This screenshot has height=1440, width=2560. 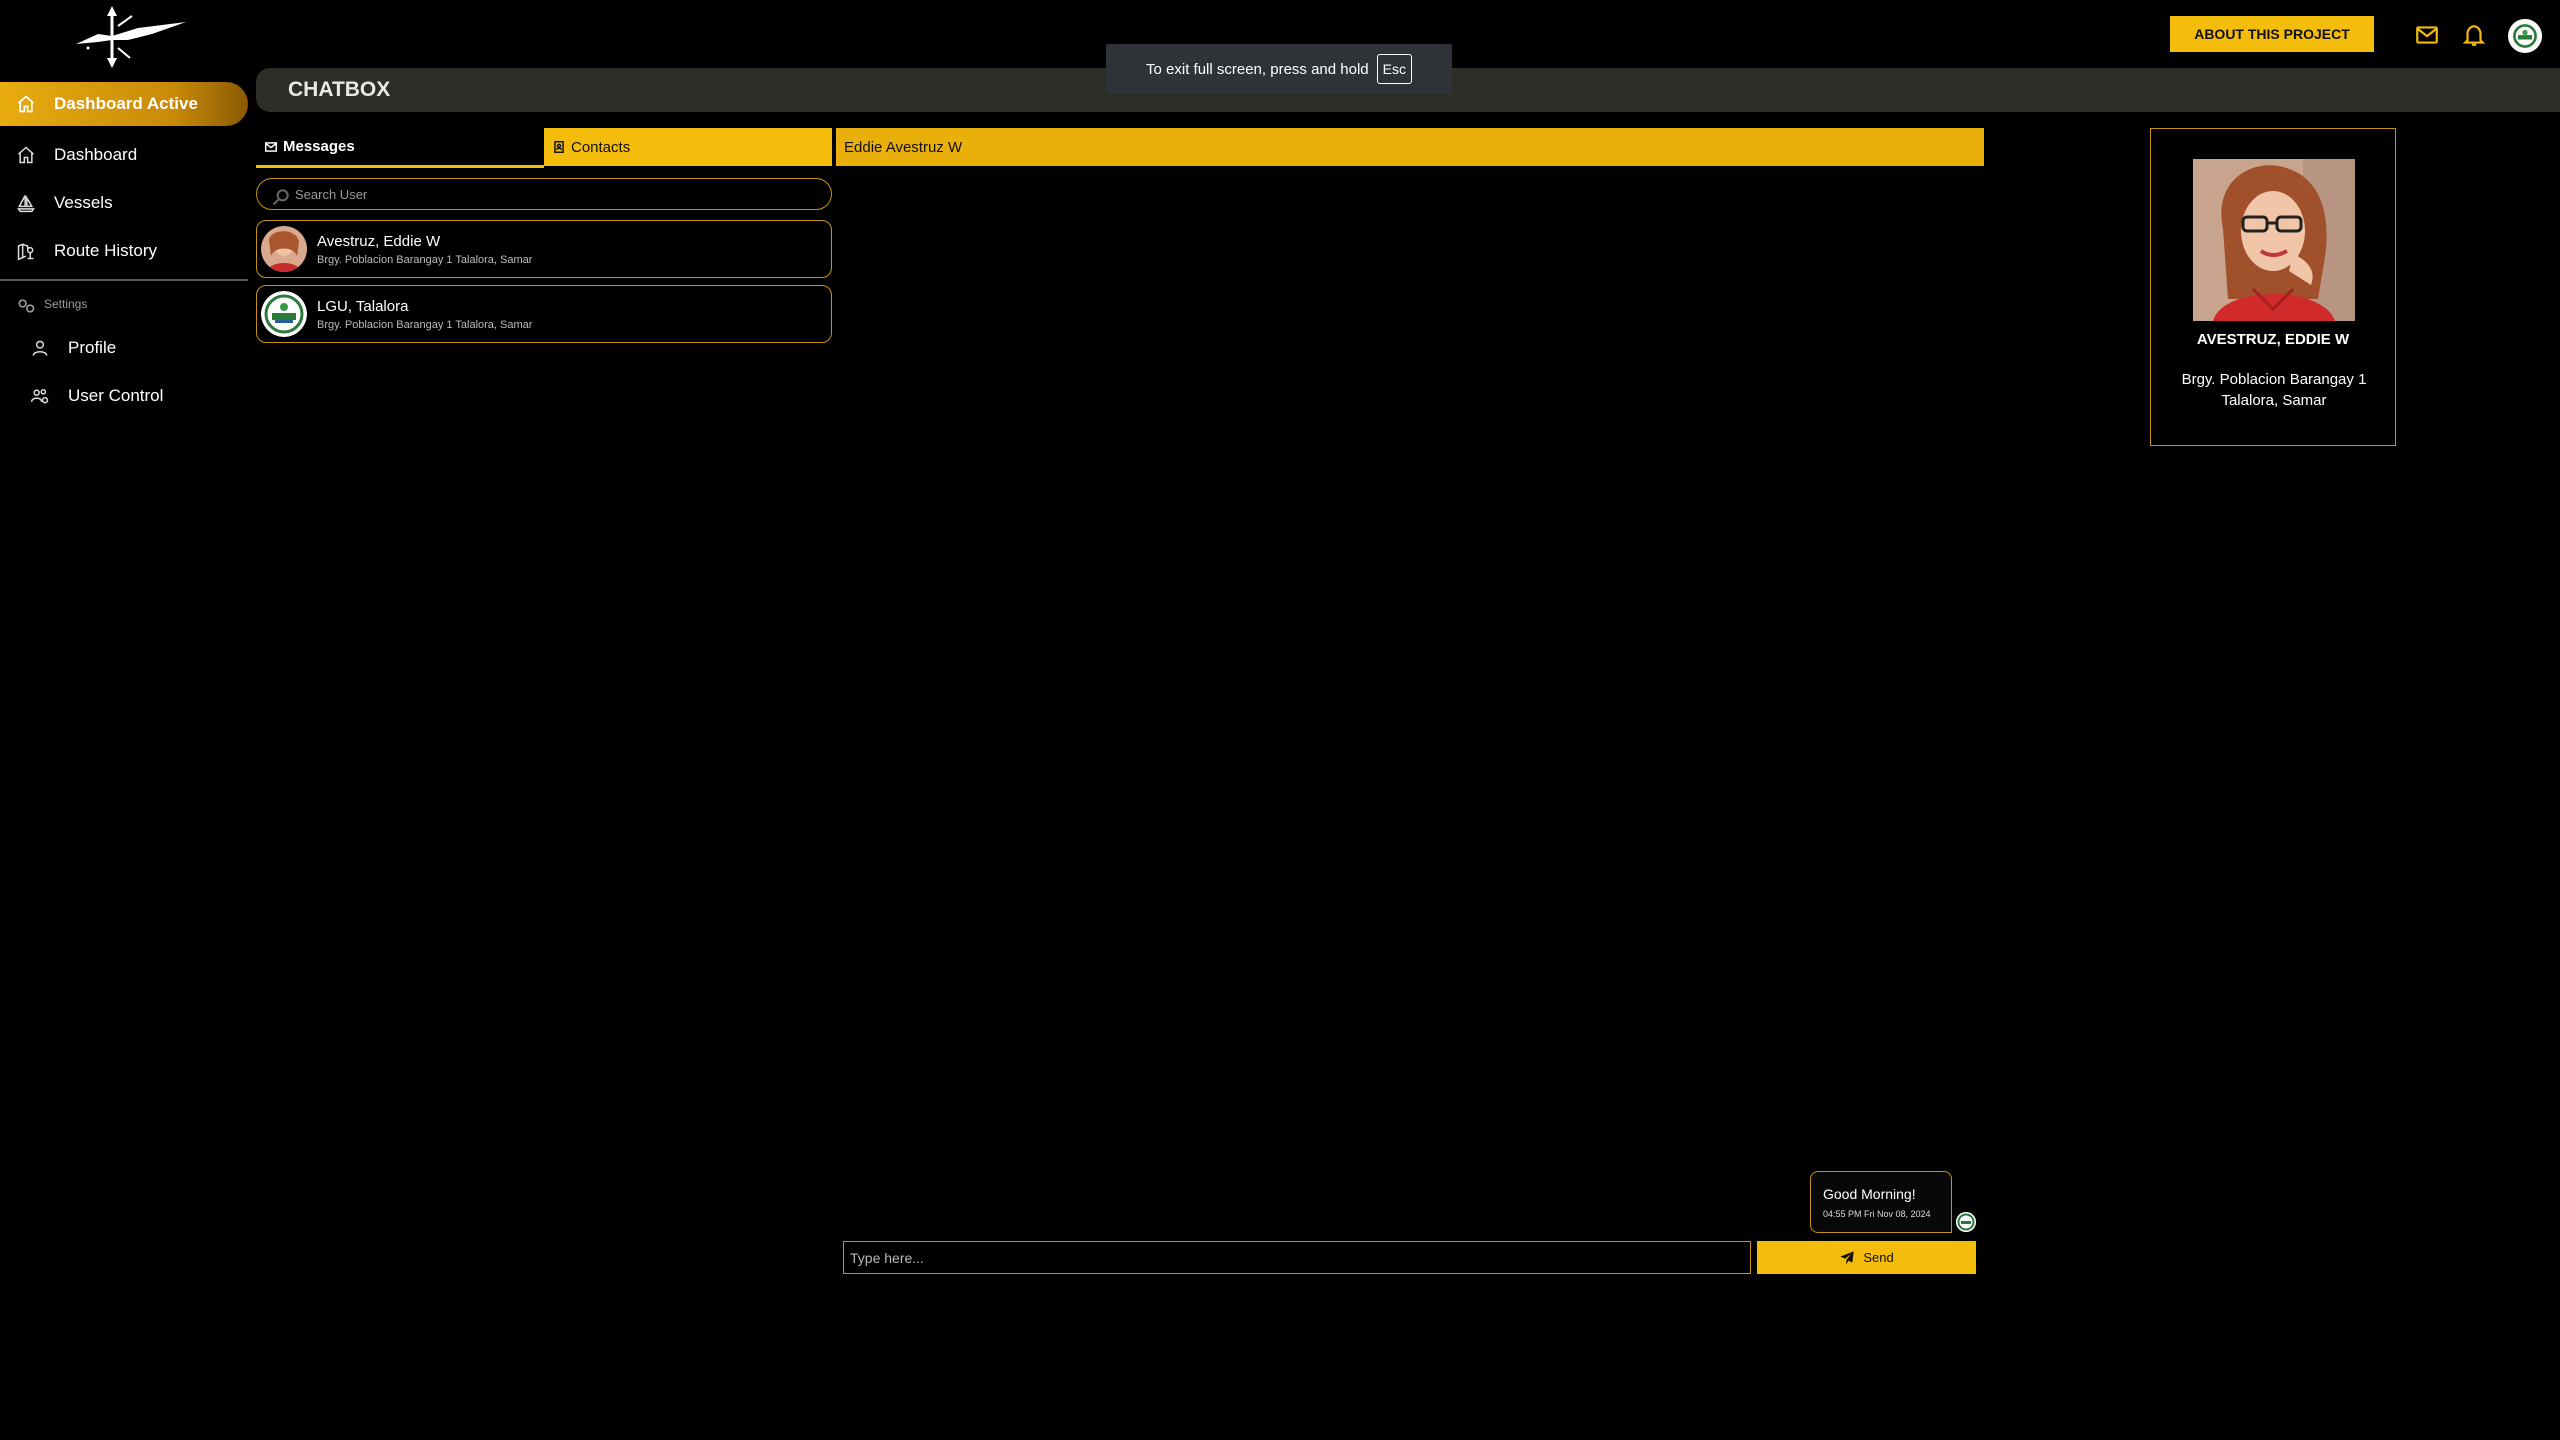 What do you see at coordinates (1847, 1258) in the screenshot?
I see `paper-plane-icon` at bounding box center [1847, 1258].